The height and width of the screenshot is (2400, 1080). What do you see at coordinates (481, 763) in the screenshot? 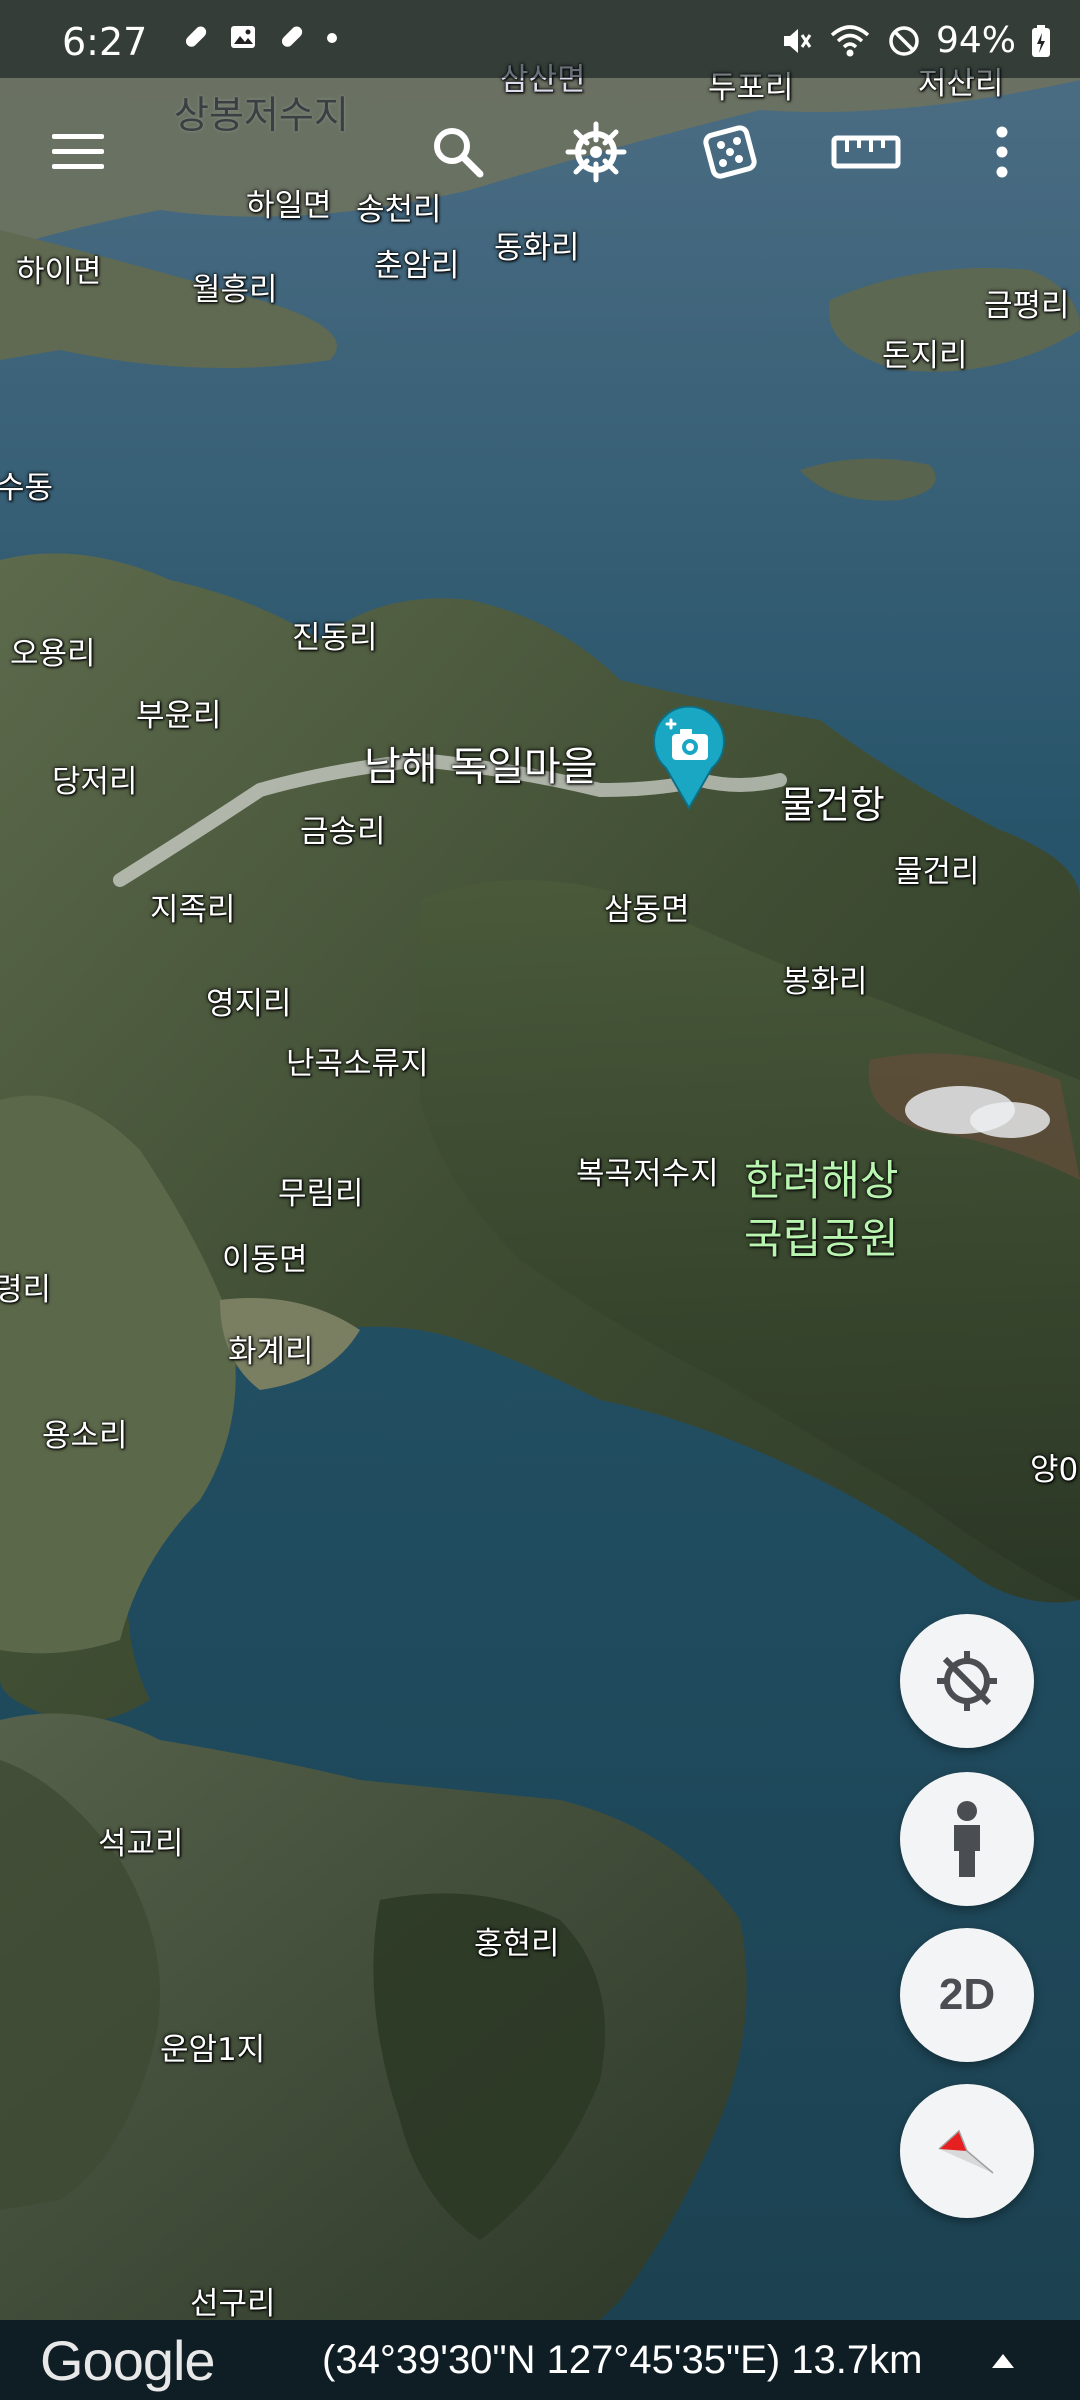
I see `map-label-village: 남해 독일마을` at bounding box center [481, 763].